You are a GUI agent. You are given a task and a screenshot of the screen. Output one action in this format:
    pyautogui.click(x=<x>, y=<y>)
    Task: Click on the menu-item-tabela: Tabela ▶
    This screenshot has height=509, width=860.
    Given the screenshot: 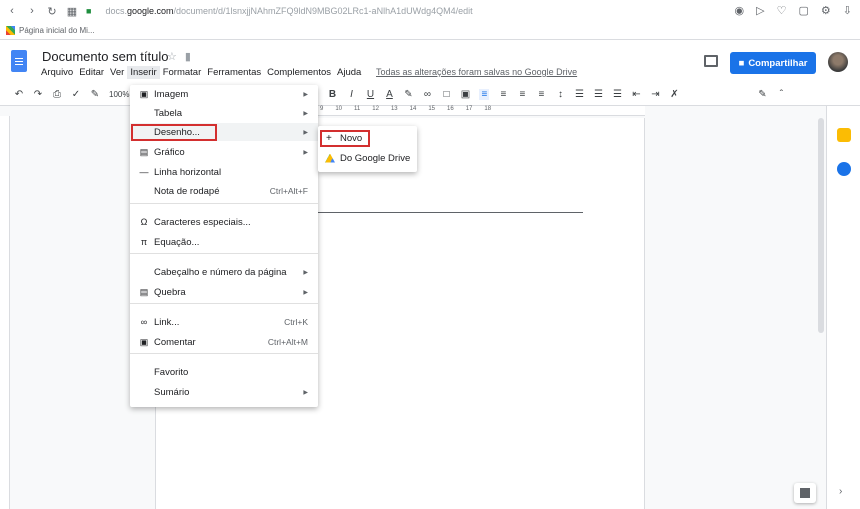 What is the action you would take?
    pyautogui.click(x=224, y=113)
    